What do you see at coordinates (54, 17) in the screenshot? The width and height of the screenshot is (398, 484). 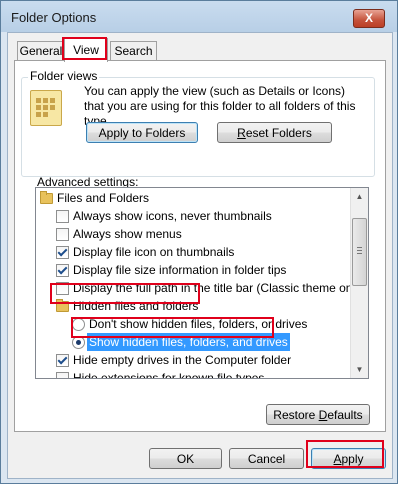 I see `window-title: Folder Options` at bounding box center [54, 17].